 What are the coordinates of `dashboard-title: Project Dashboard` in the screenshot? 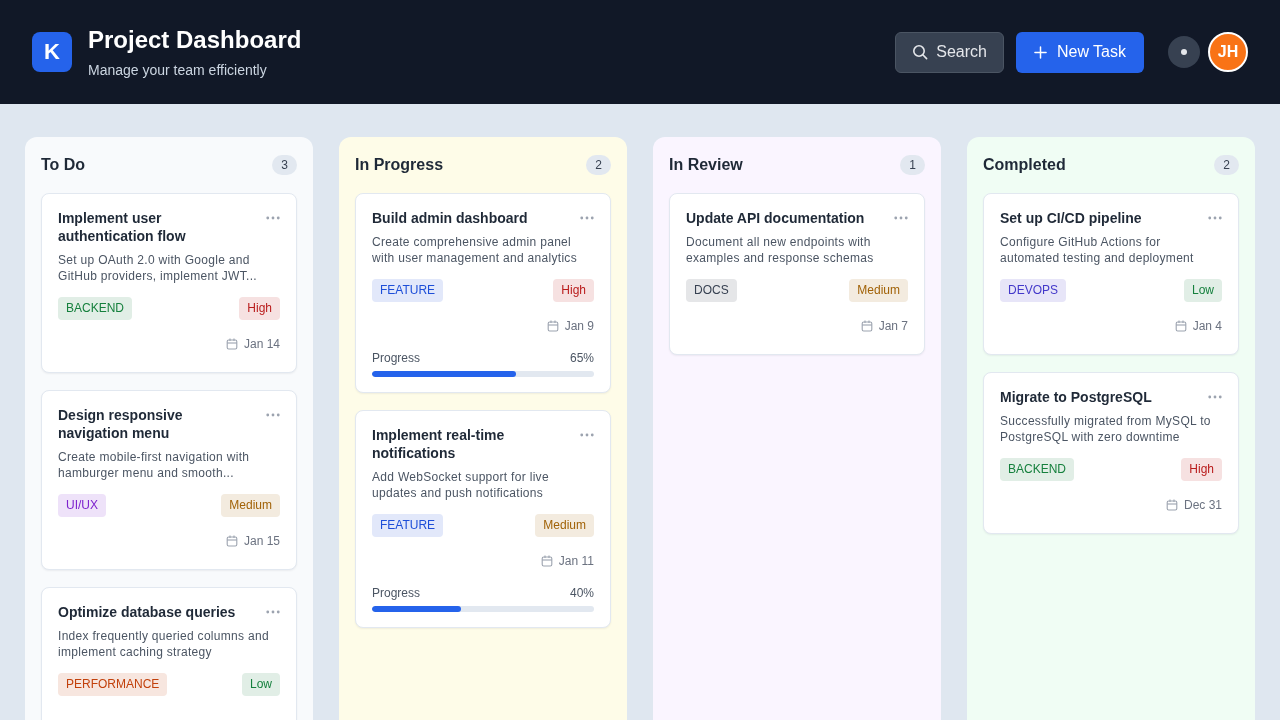 It's located at (195, 39).